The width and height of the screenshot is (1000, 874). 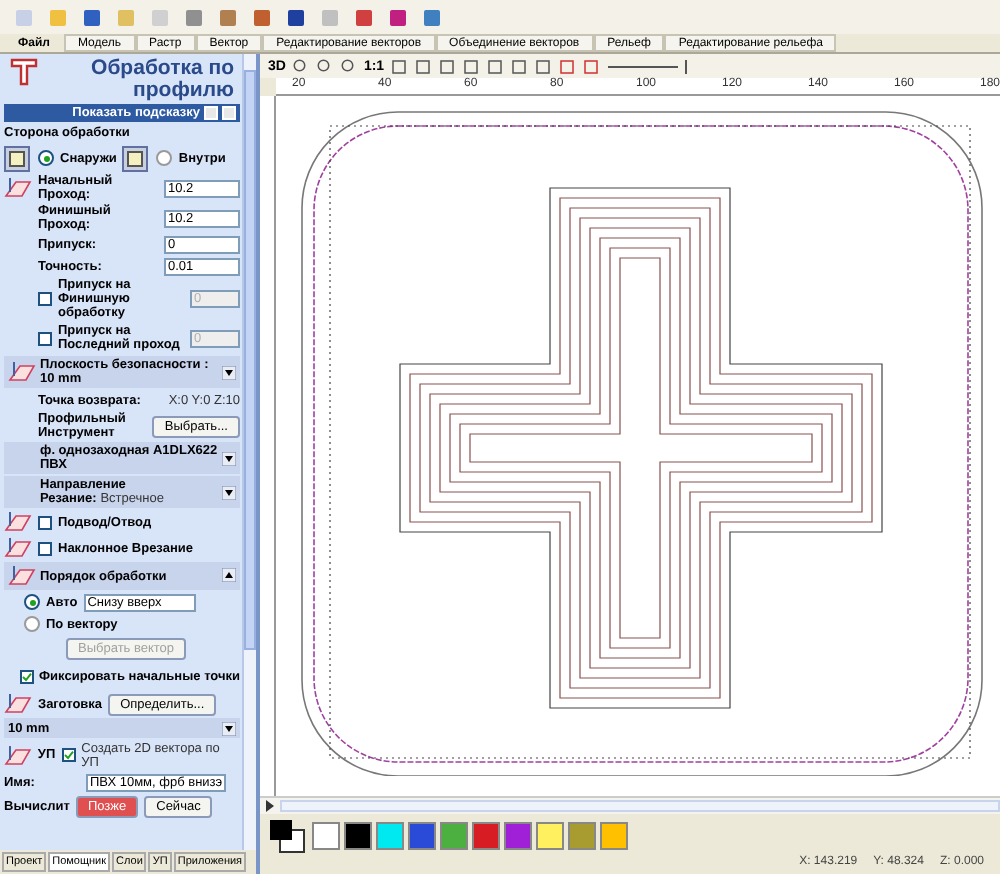 I want to click on outside-cut-icon, so click(x=17, y=158).